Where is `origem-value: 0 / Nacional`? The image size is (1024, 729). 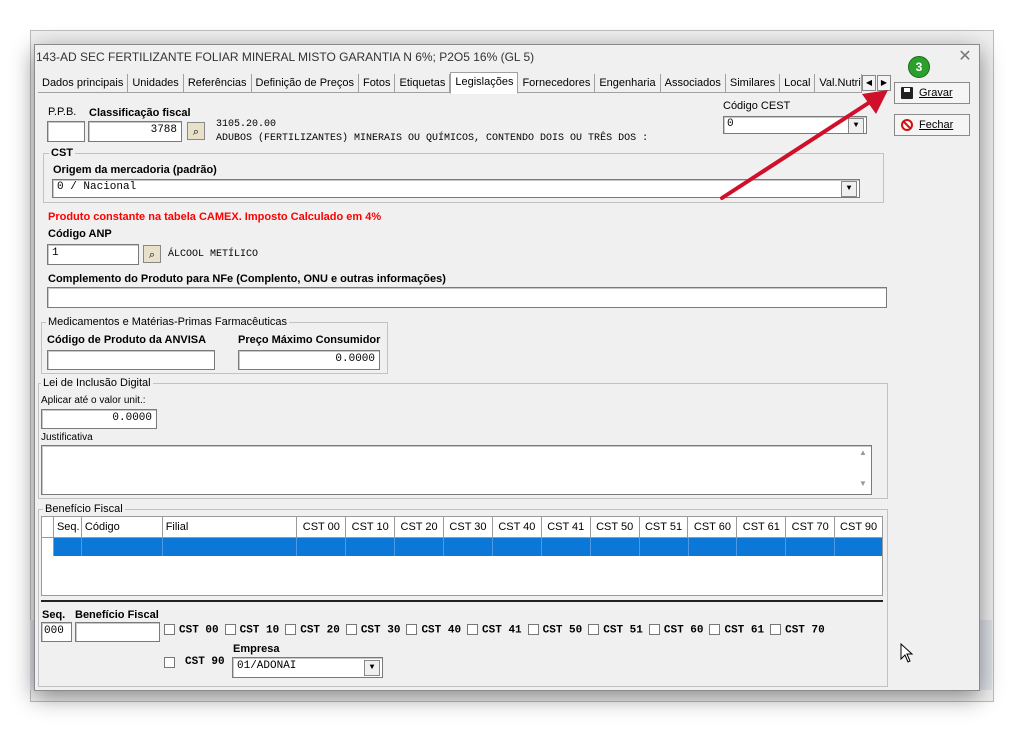
origem-value: 0 / Nacional is located at coordinates (97, 187).